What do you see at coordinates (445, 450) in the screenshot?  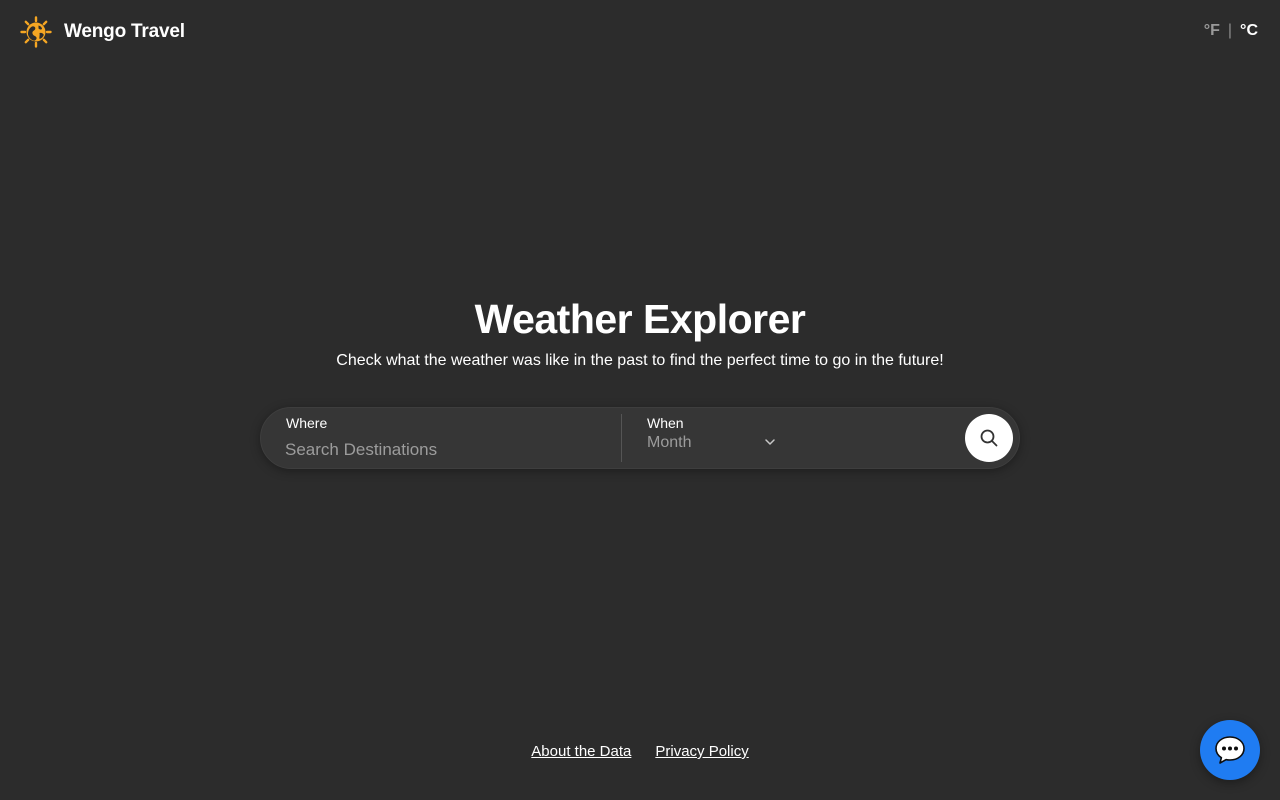 I see `destination-search-input` at bounding box center [445, 450].